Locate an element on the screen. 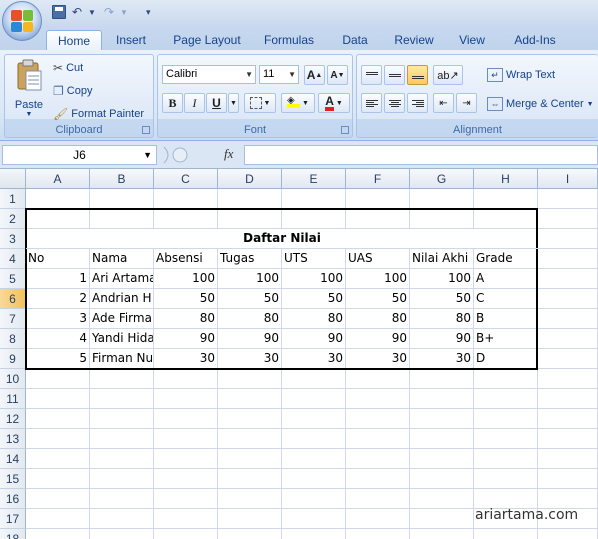  align-center-button is located at coordinates (394, 103).